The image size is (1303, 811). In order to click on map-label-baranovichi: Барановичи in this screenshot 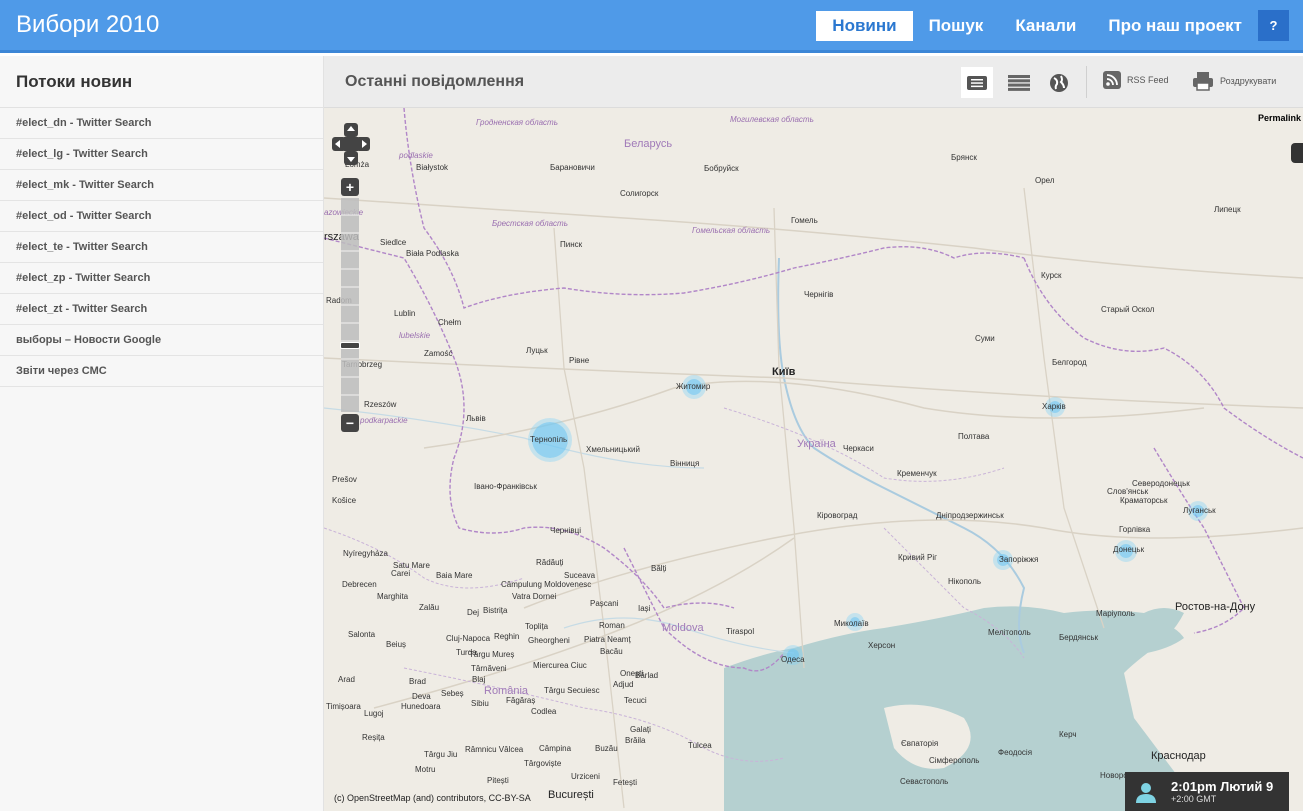, I will do `click(572, 167)`.